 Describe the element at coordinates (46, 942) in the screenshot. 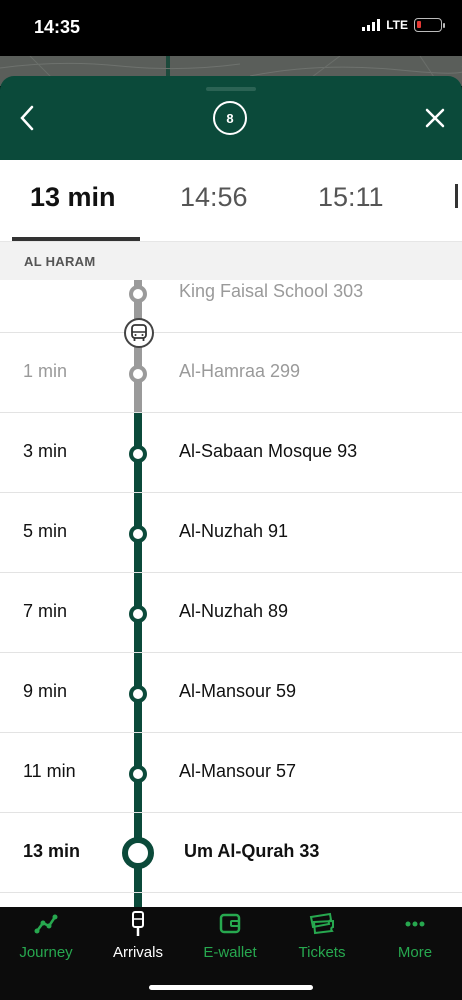

I see `nav-journey: Journey` at that location.